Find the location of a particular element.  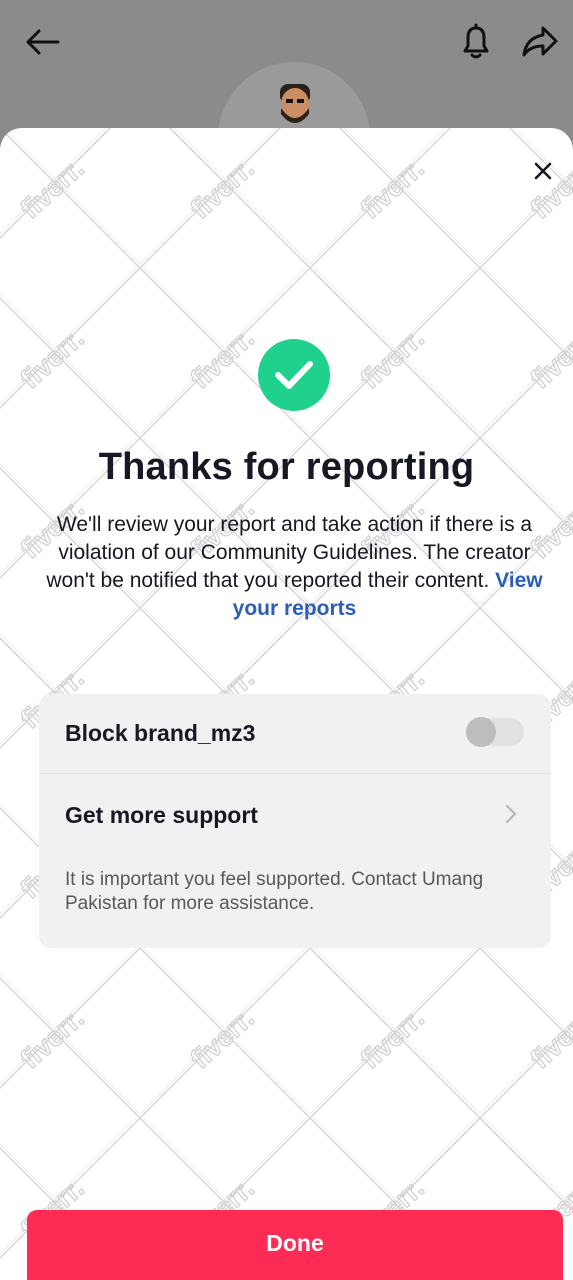

check-icon is located at coordinates (294, 375).